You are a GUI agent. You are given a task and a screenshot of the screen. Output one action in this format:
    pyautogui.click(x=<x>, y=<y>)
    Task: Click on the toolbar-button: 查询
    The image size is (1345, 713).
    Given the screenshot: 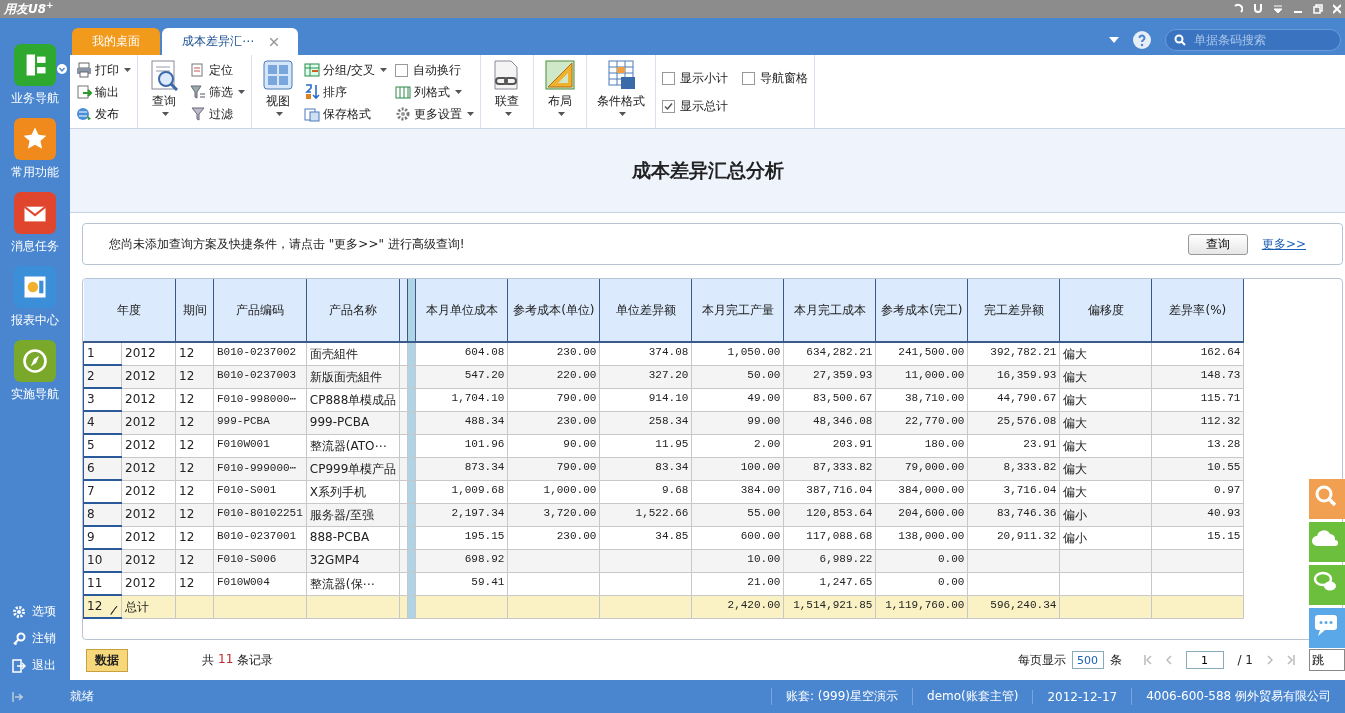 What is the action you would take?
    pyautogui.click(x=164, y=91)
    